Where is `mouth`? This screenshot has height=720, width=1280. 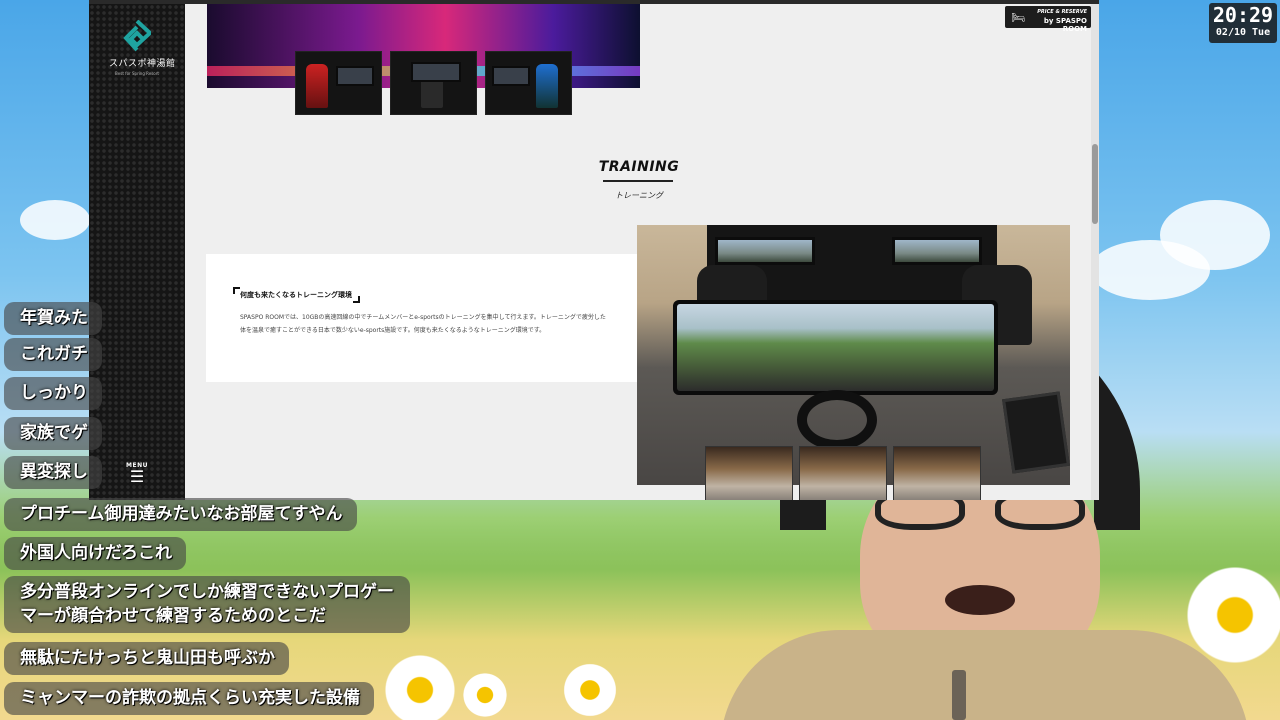 mouth is located at coordinates (980, 600).